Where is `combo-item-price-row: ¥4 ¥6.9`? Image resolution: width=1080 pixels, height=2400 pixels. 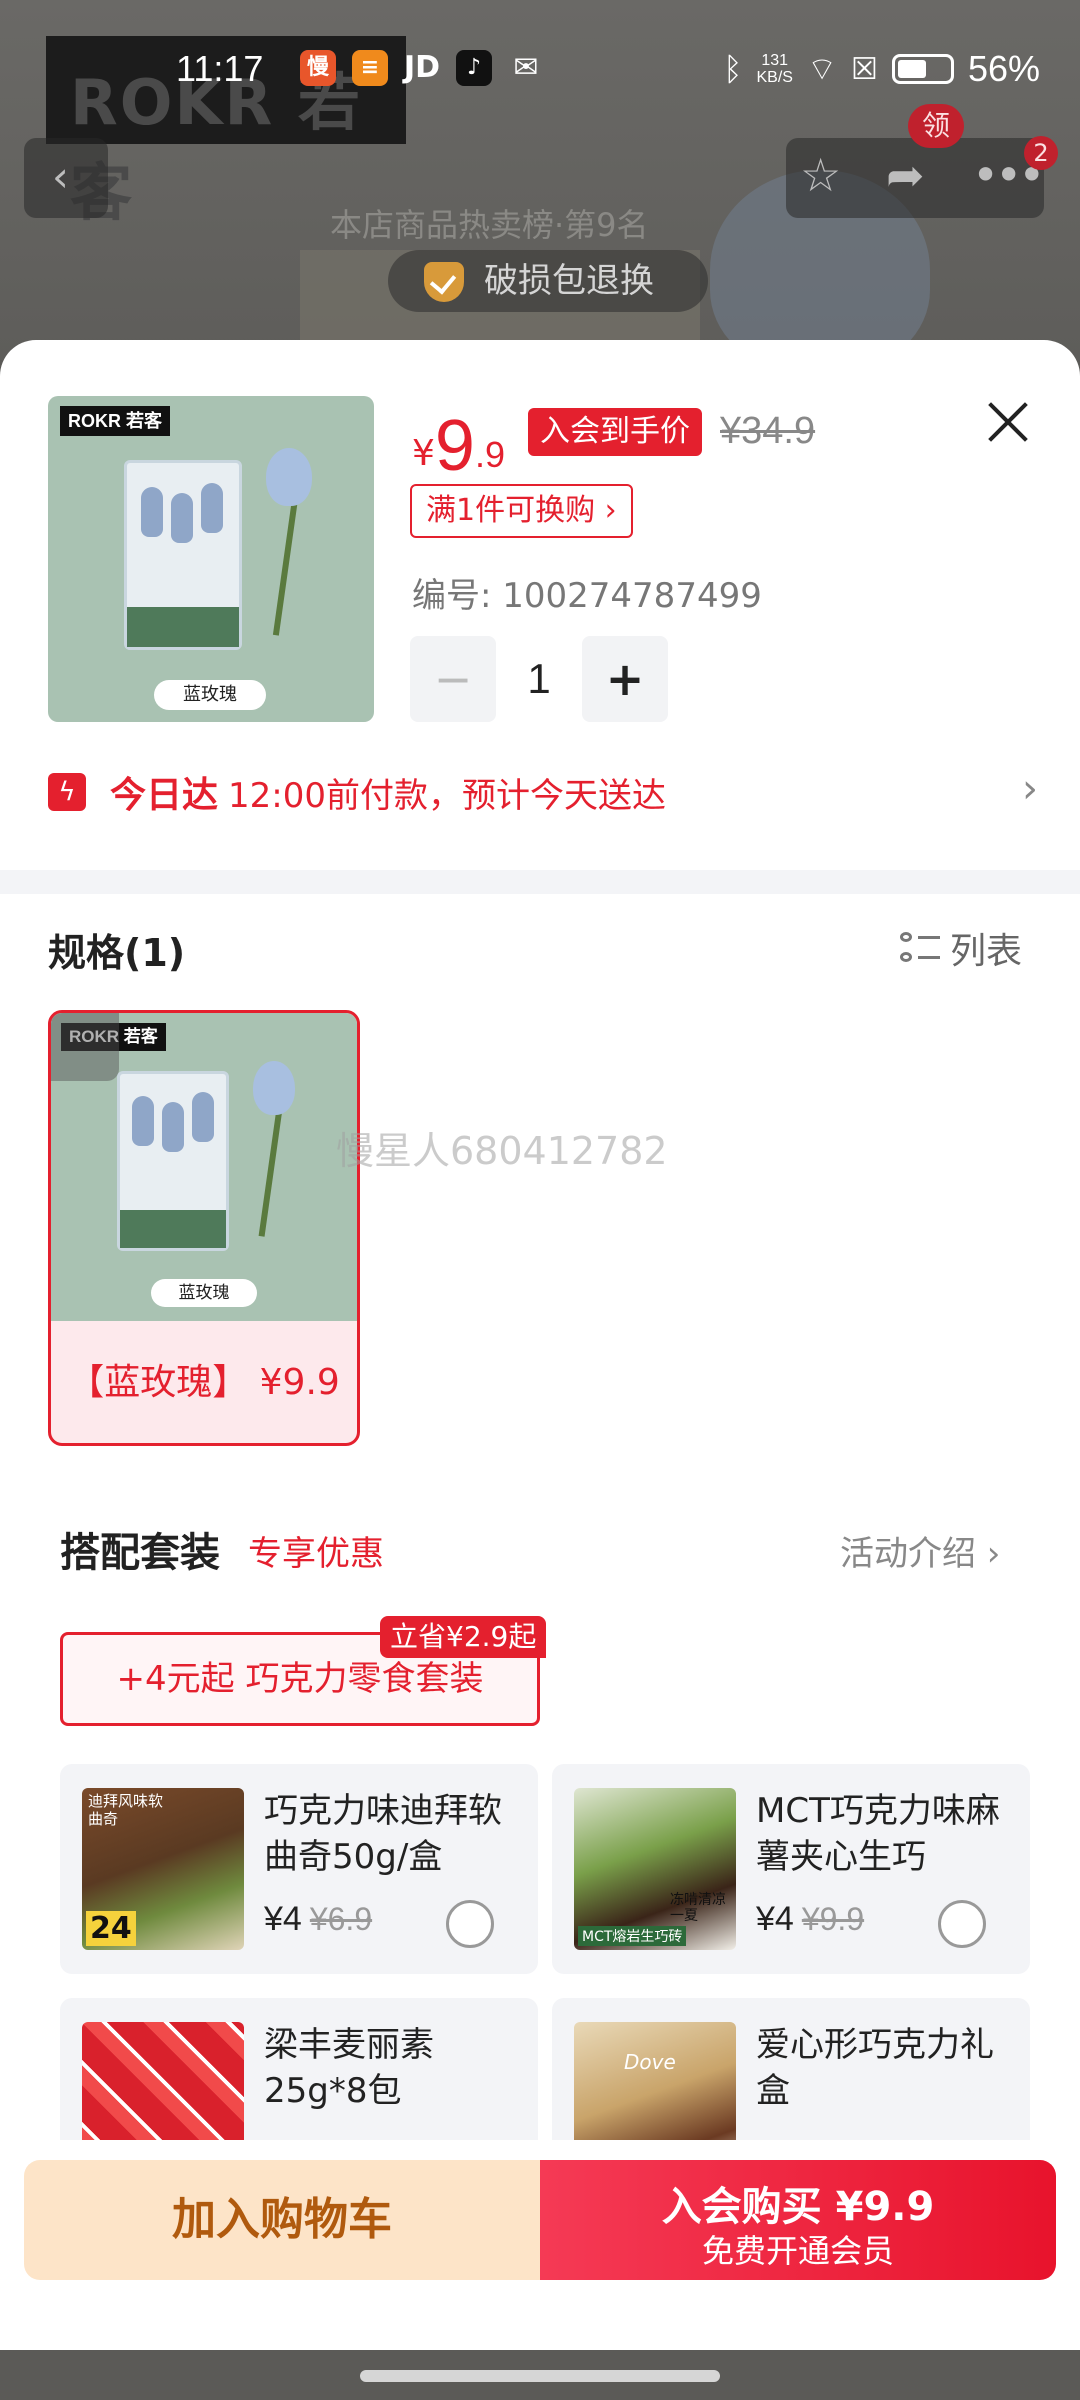 combo-item-price-row: ¥4 ¥6.9 is located at coordinates (318, 1919).